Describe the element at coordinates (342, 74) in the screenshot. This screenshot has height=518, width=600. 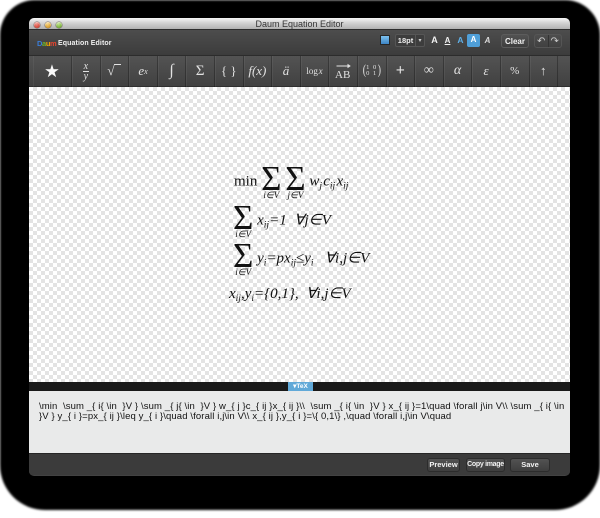
I see `svg-text: AB` at that location.